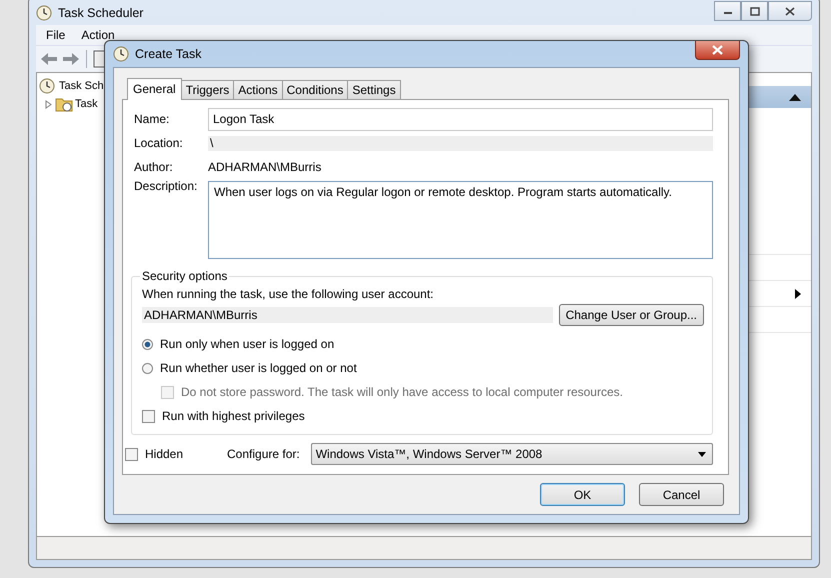 This screenshot has height=578, width=831. I want to click on field-label: Name:, so click(152, 119).